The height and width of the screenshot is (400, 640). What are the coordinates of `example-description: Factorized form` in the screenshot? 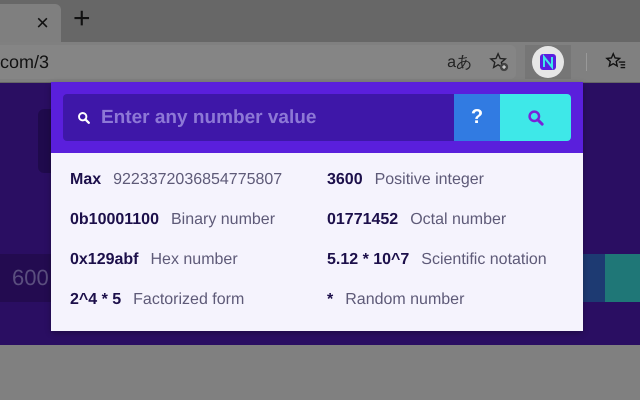 It's located at (188, 300).